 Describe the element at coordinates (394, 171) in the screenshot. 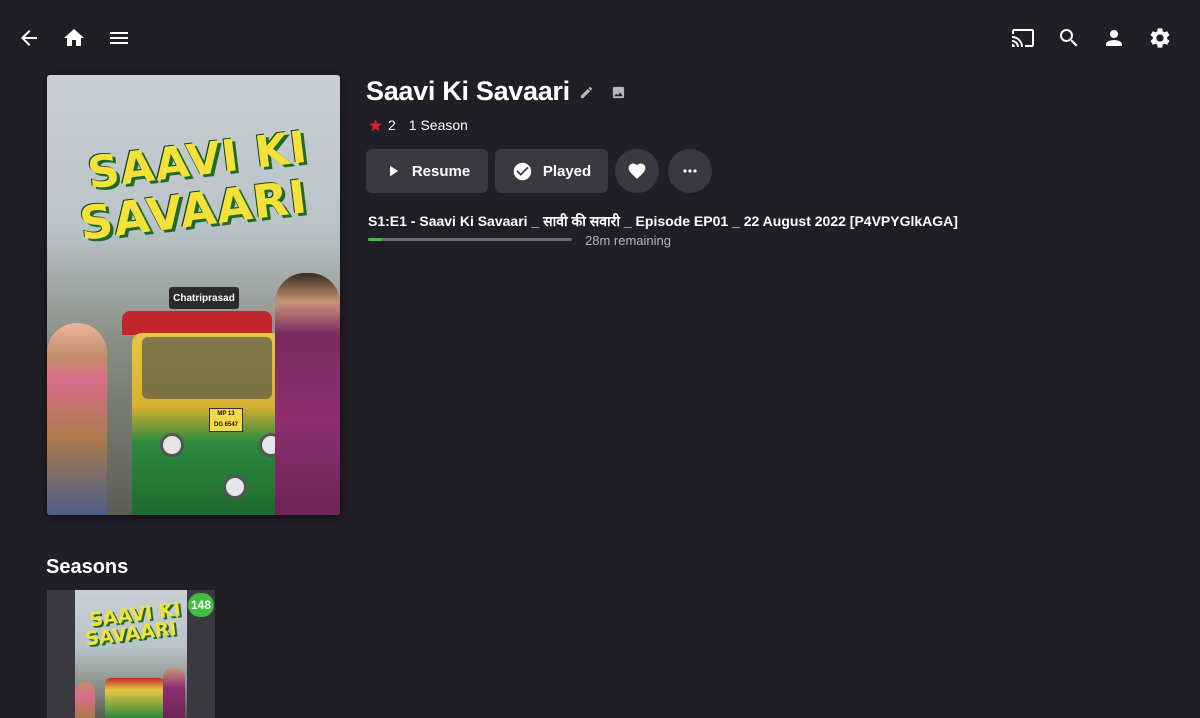

I see `play-icon` at that location.